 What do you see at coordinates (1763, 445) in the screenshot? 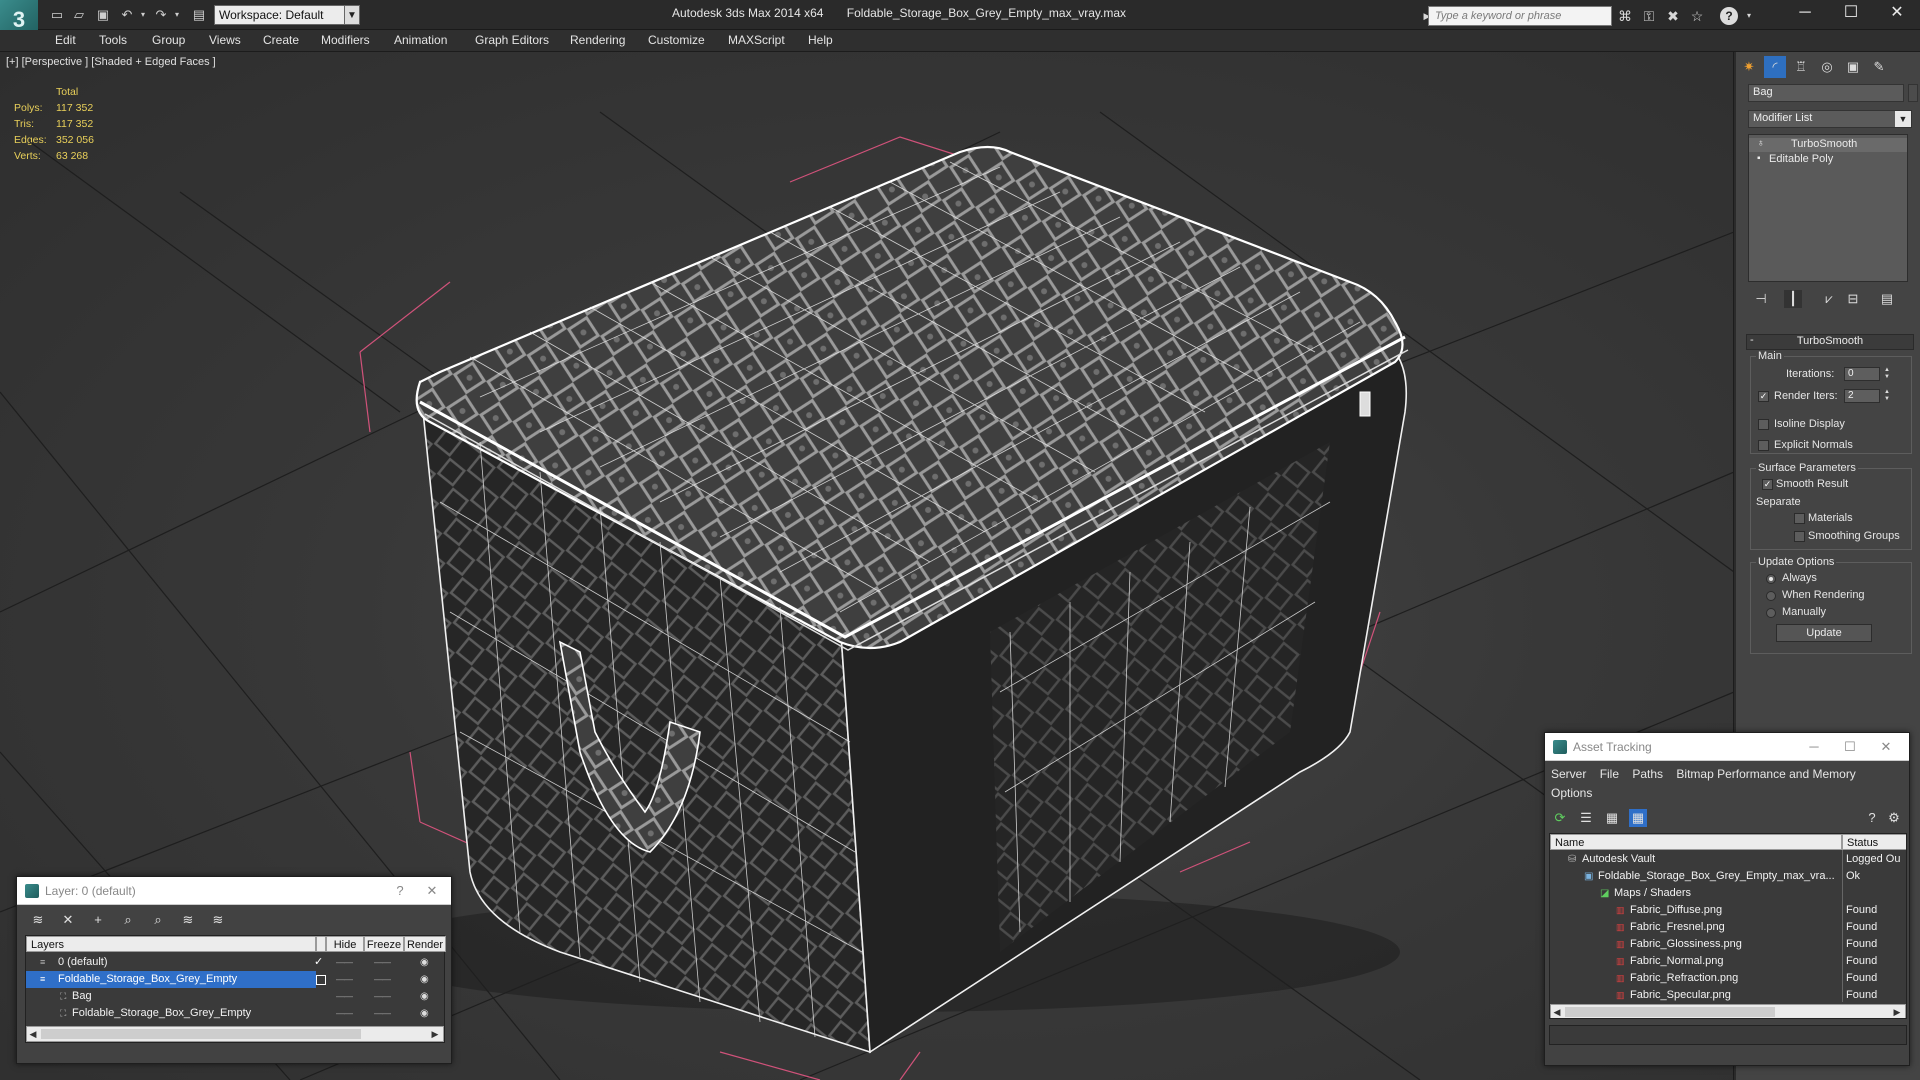
I see `explicit-normals-checkbox` at bounding box center [1763, 445].